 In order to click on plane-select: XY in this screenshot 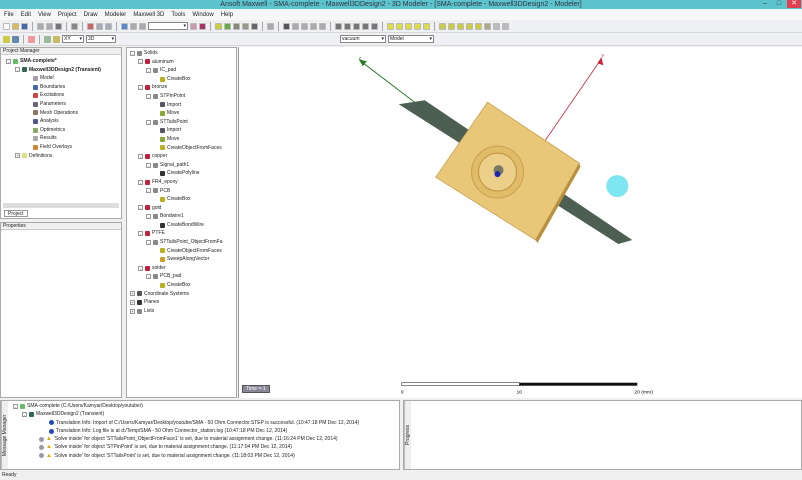, I will do `click(73, 39)`.